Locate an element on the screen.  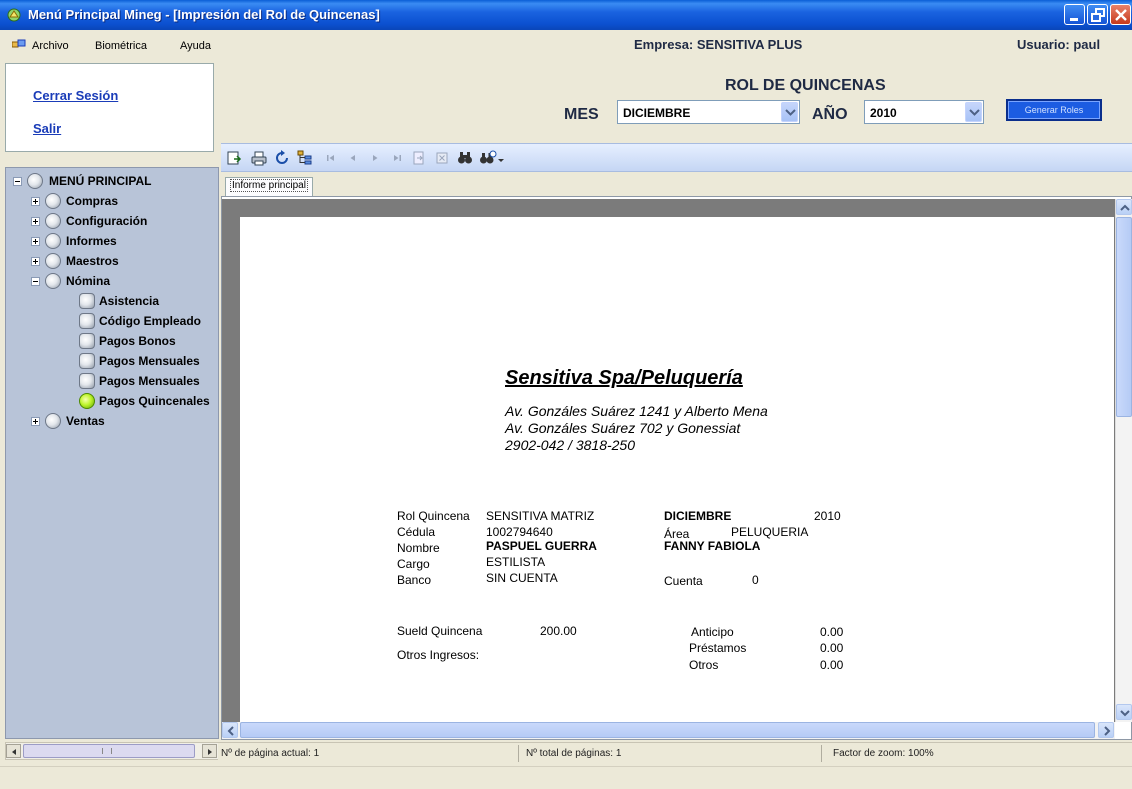
user-label: Usuario: paul is located at coordinates (1059, 44).